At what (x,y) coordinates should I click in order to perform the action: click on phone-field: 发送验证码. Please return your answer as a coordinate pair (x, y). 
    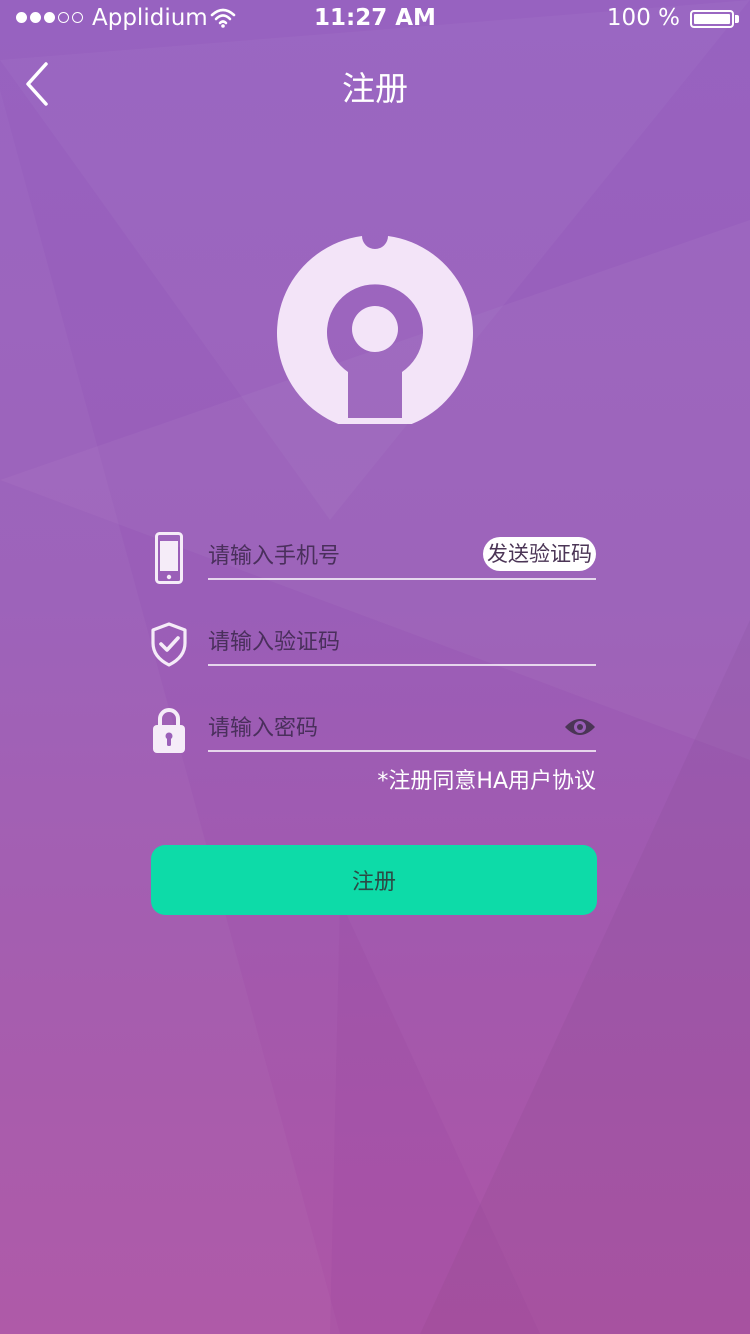
    Looking at the image, I should click on (373, 560).